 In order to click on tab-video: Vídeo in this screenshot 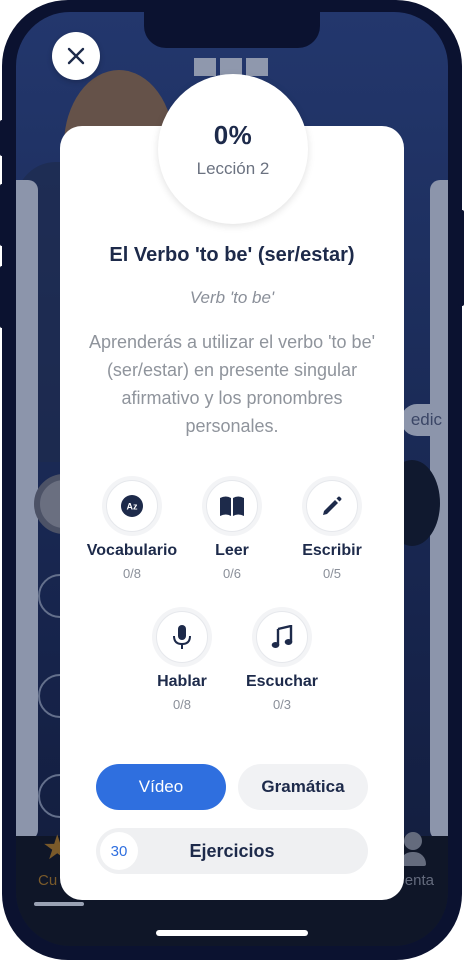, I will do `click(161, 787)`.